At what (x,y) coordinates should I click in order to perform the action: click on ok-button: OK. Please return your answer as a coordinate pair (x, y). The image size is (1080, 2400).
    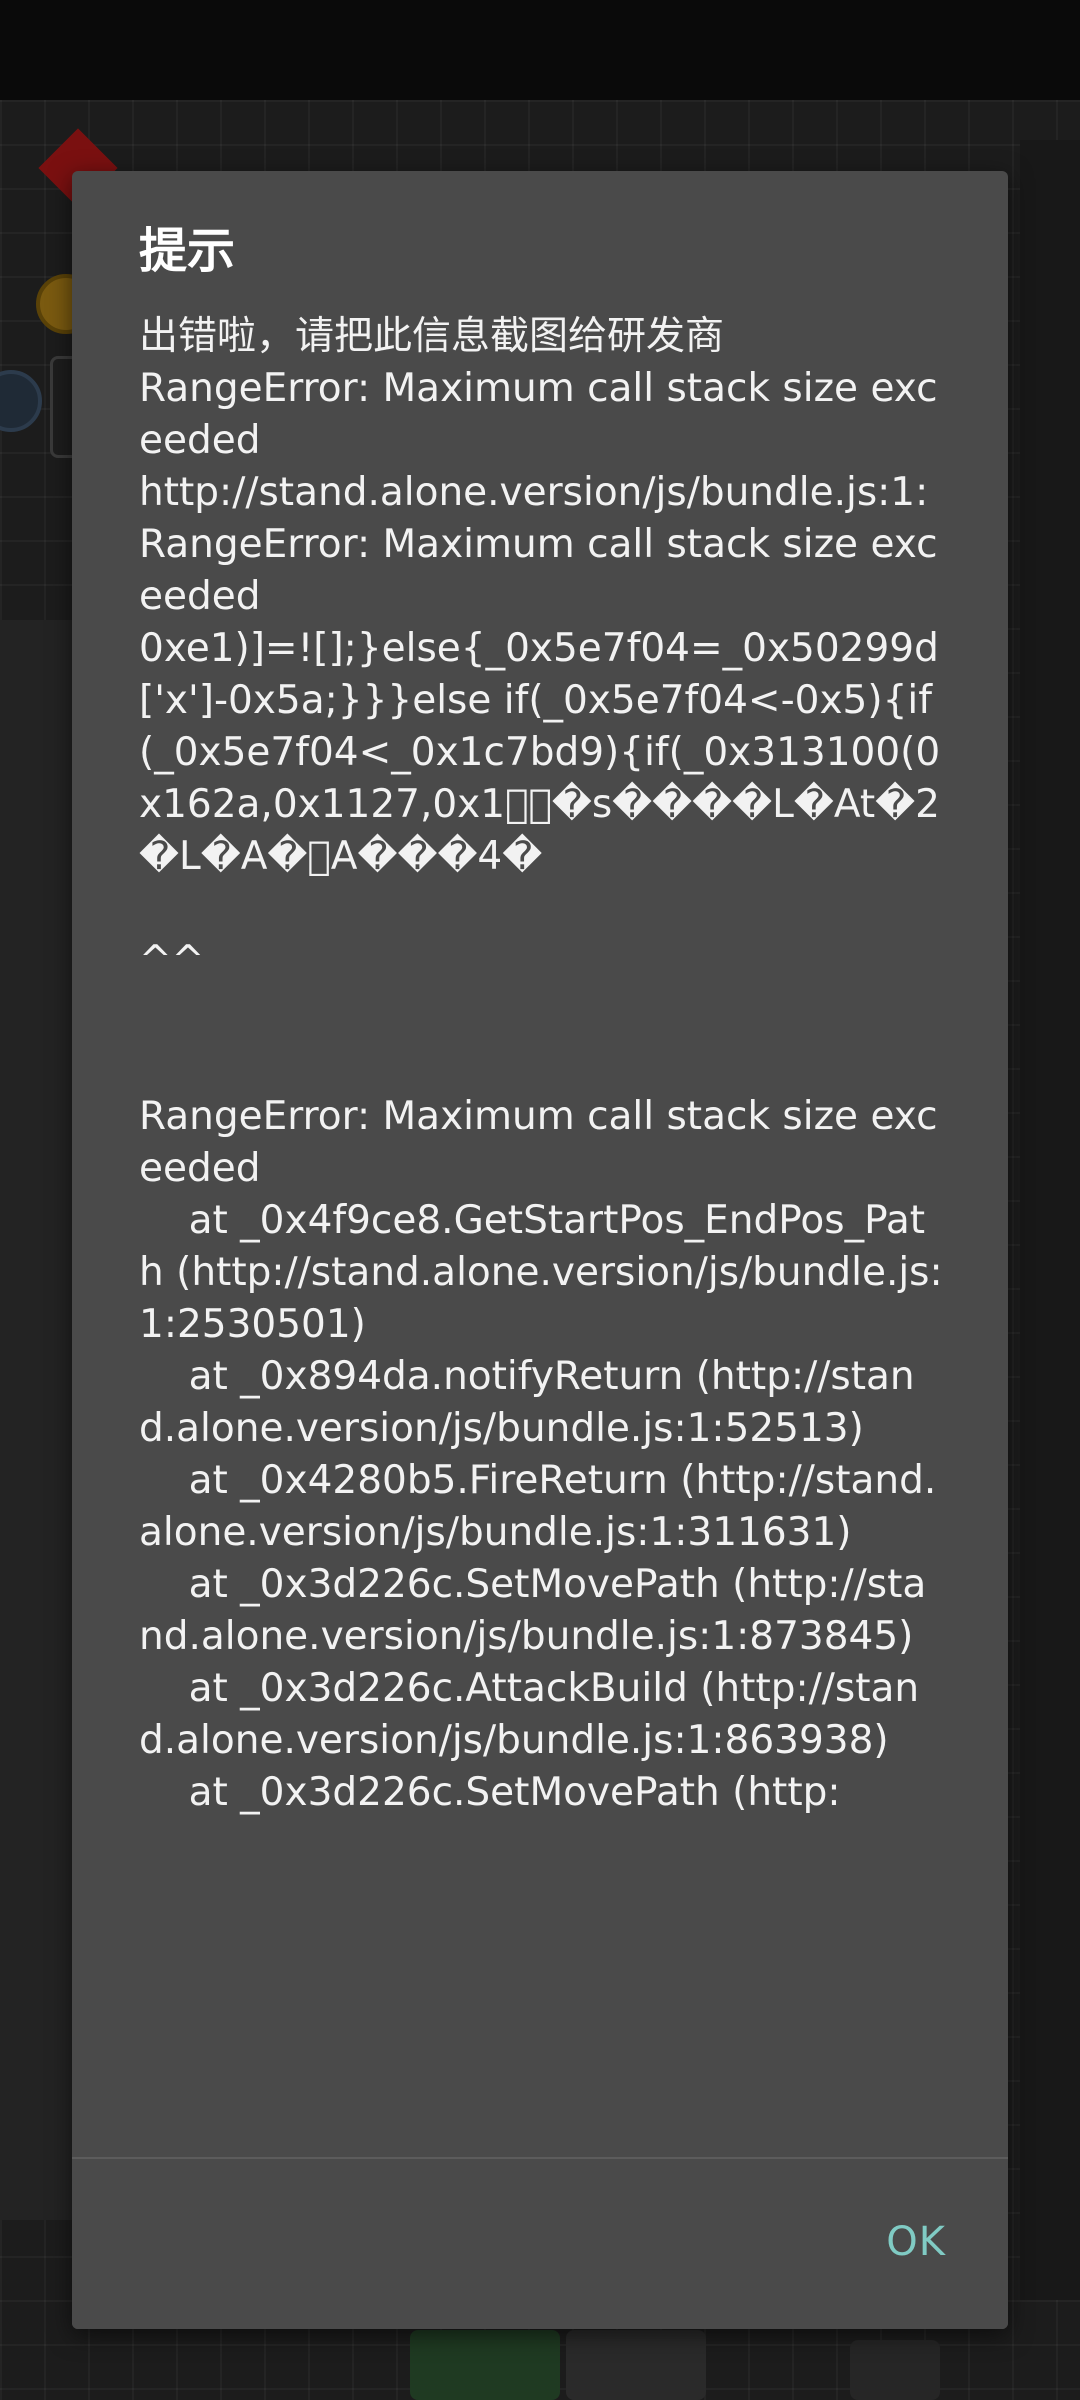
    Looking at the image, I should click on (916, 2242).